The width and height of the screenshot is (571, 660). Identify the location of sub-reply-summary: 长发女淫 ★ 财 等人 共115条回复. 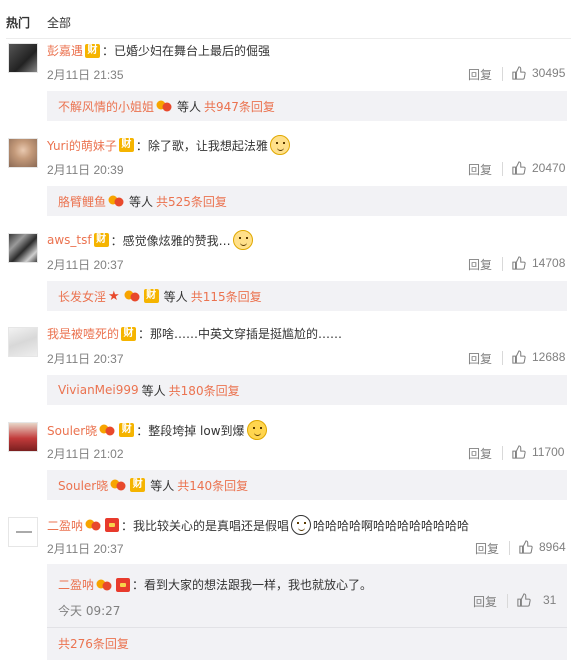
(307, 296).